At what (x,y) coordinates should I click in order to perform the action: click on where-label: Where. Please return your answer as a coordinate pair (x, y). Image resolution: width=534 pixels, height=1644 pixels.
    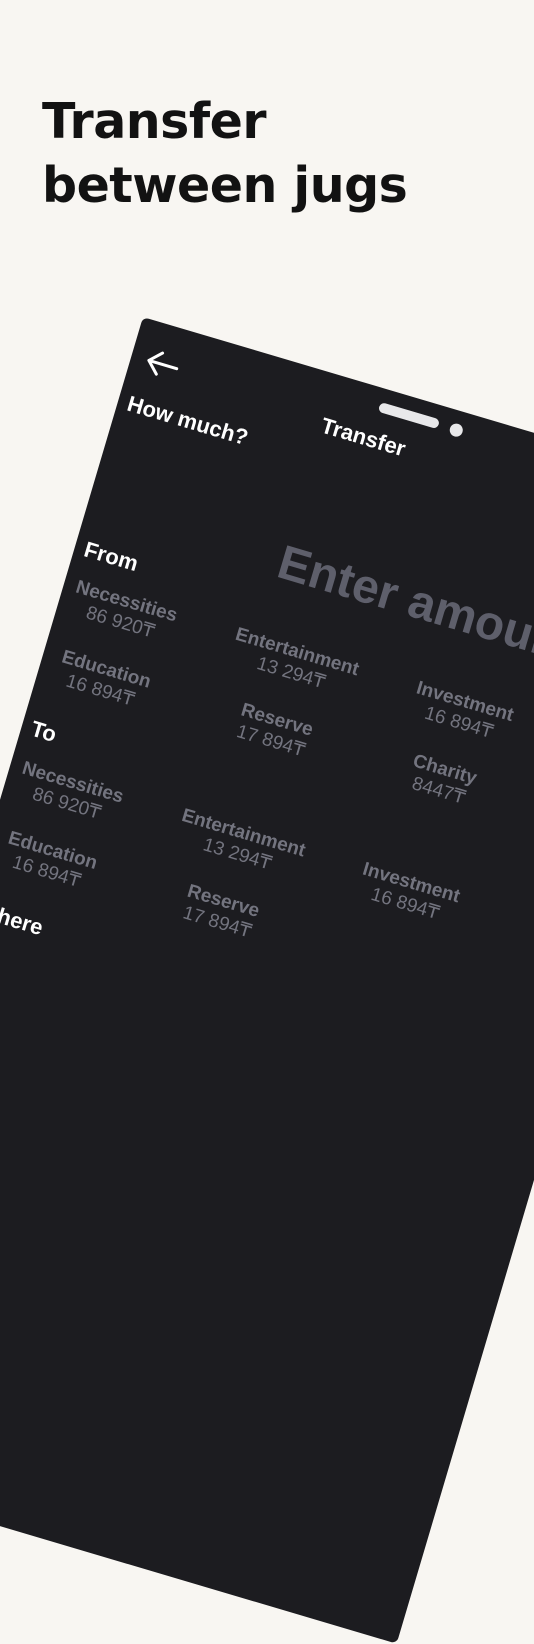
    Looking at the image, I should click on (23, 919).